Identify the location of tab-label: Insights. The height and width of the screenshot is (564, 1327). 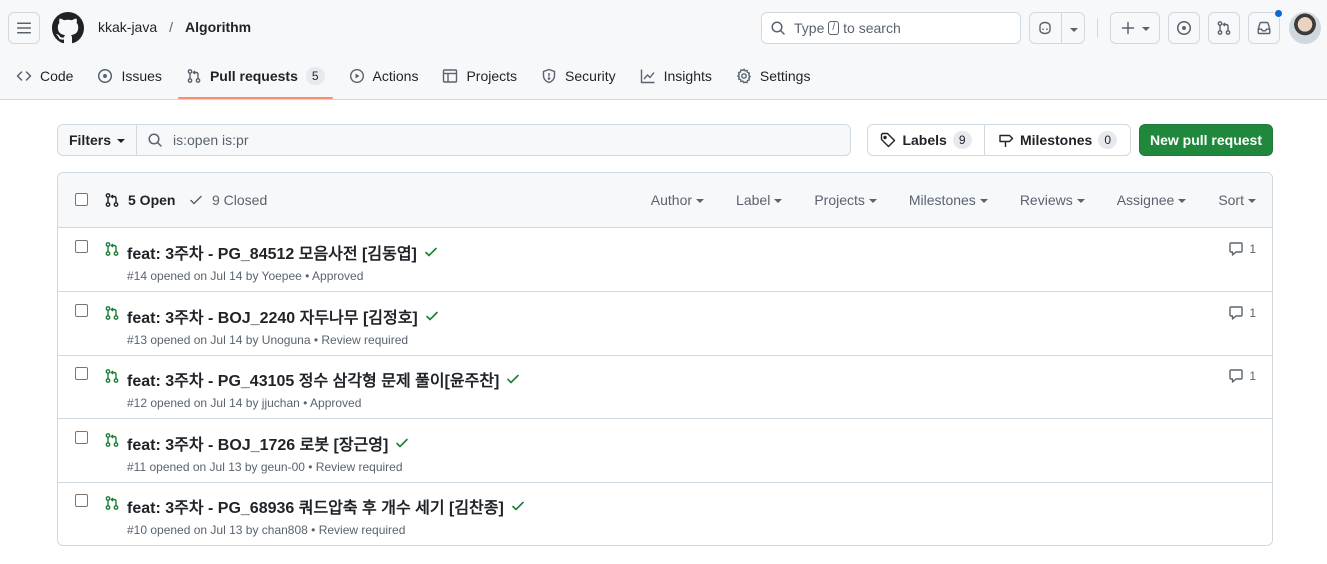
(687, 76).